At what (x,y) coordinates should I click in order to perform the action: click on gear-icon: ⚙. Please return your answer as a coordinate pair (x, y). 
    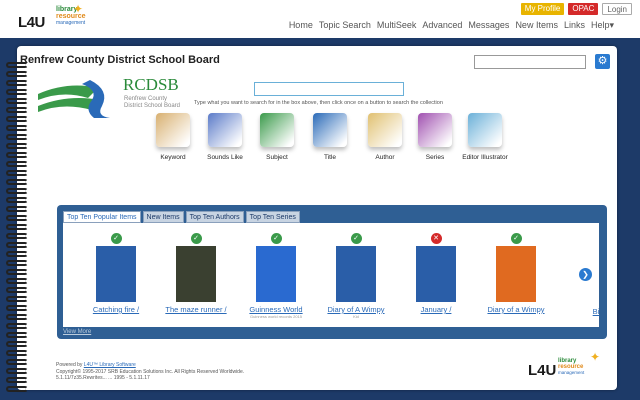
    Looking at the image, I should click on (602, 61).